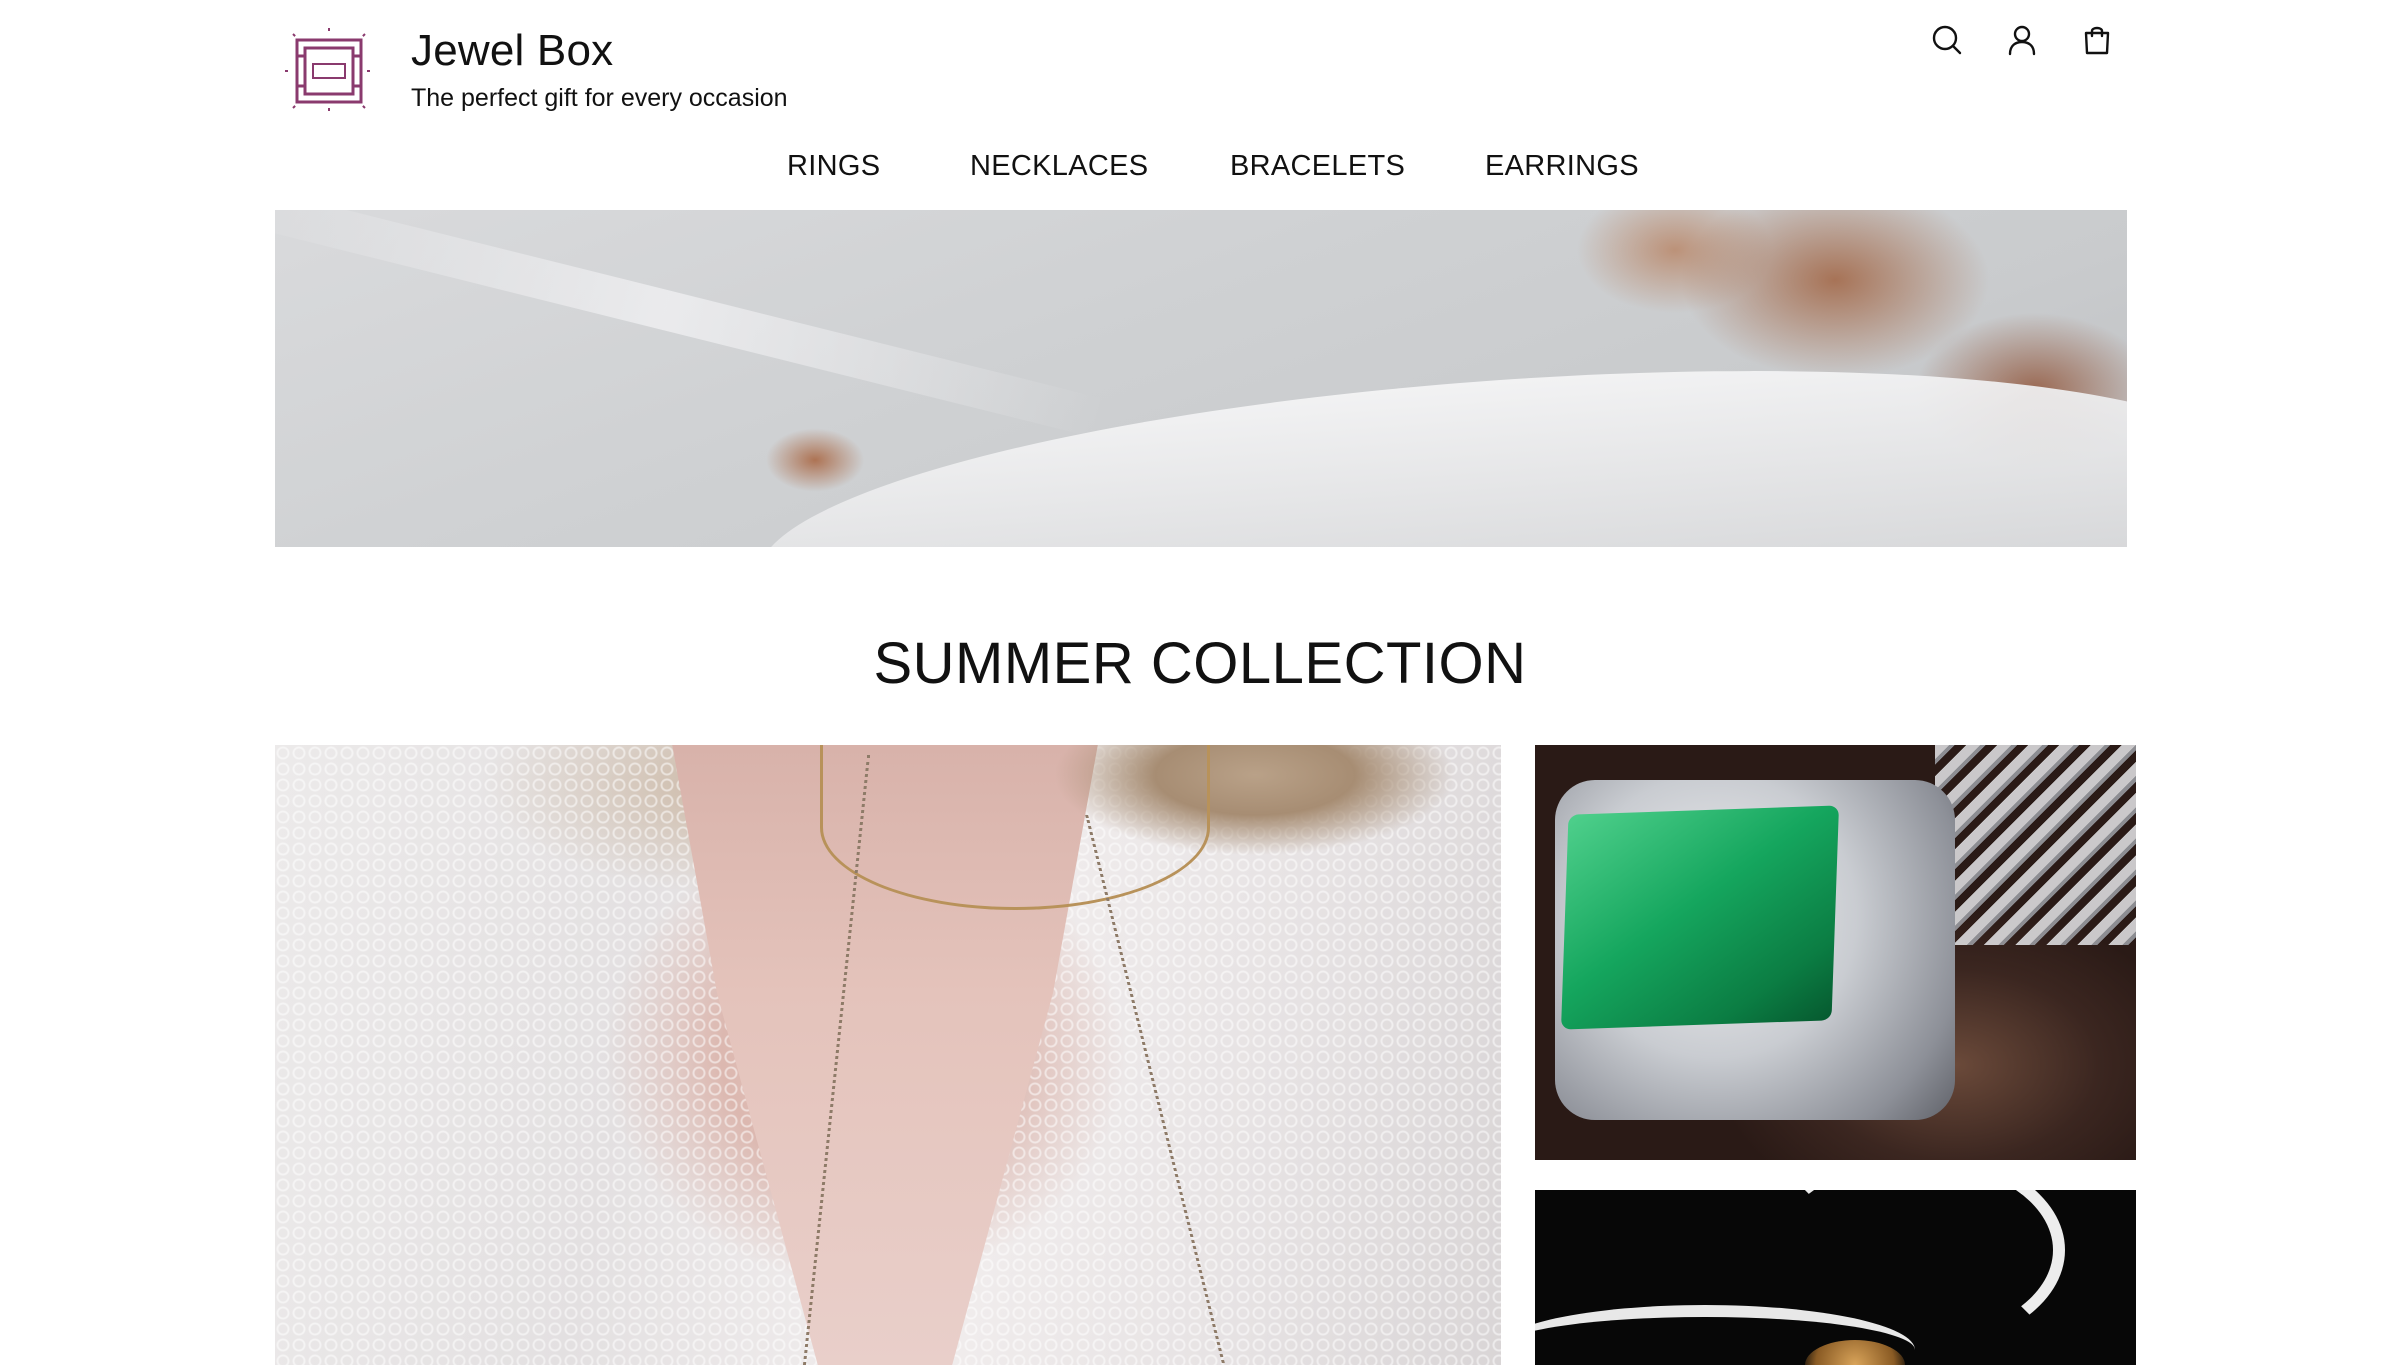  What do you see at coordinates (1835, 1277) in the screenshot?
I see `ribbon-ring-image` at bounding box center [1835, 1277].